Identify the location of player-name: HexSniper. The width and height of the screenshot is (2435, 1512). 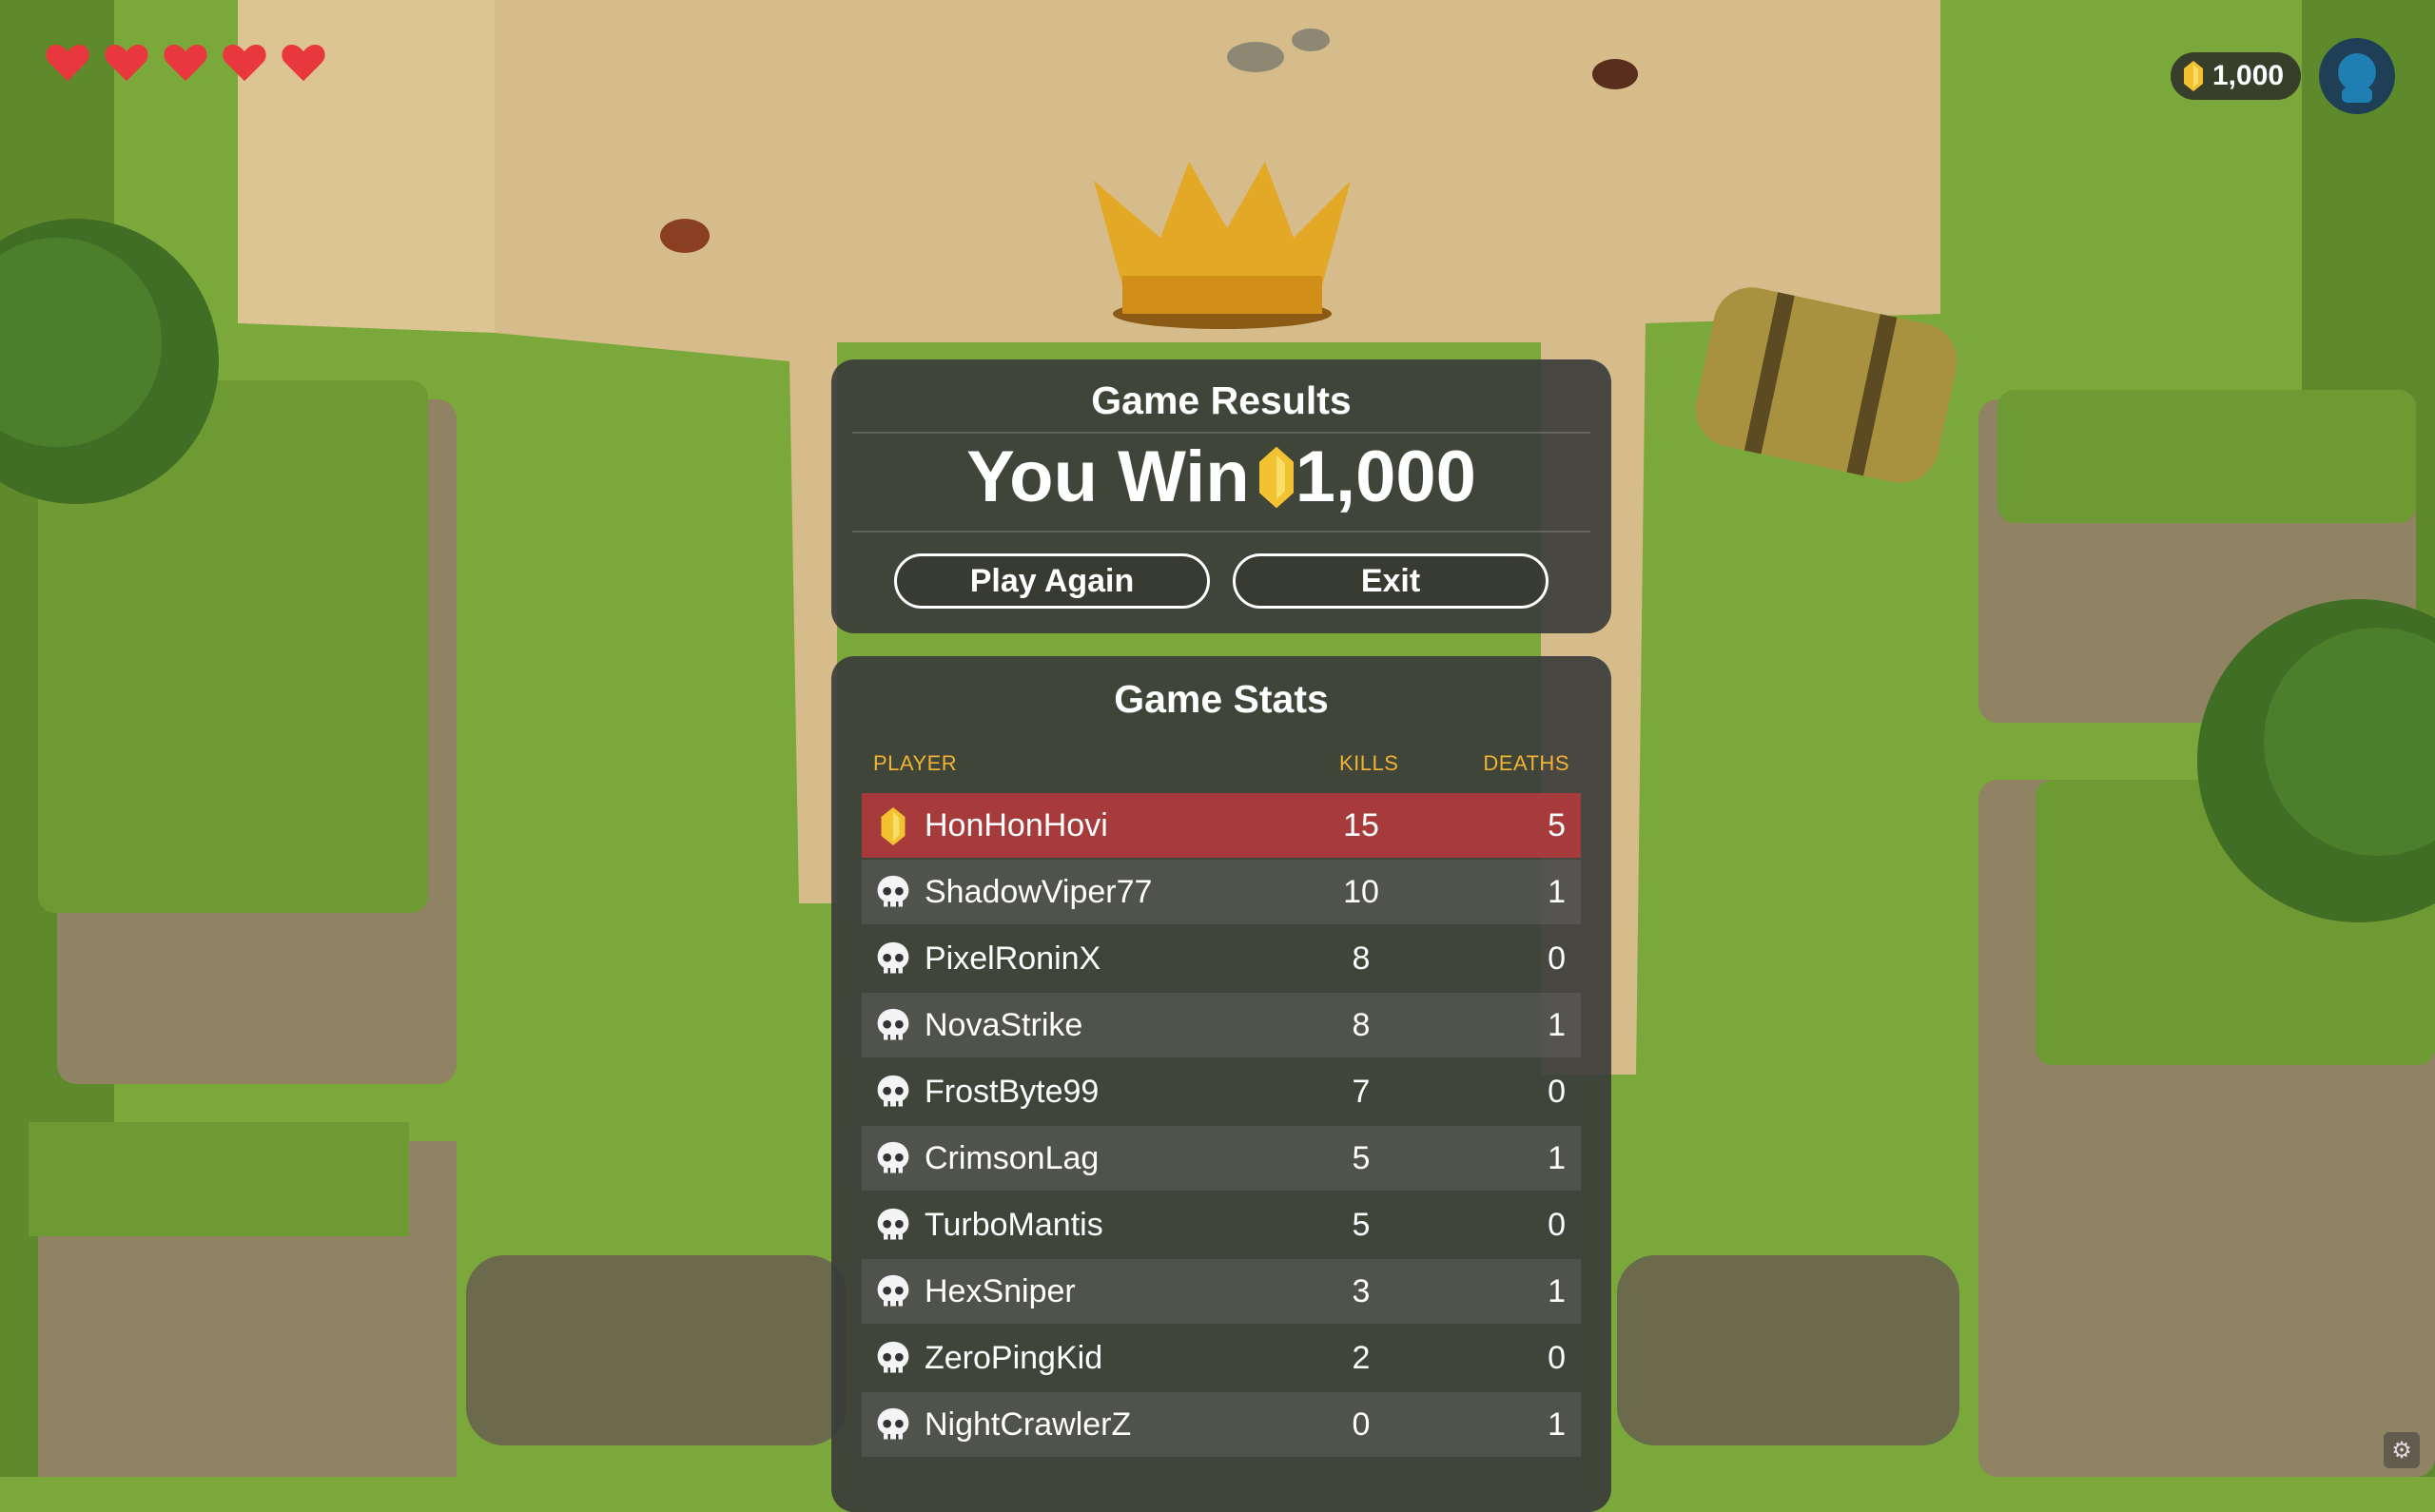
(1000, 1290).